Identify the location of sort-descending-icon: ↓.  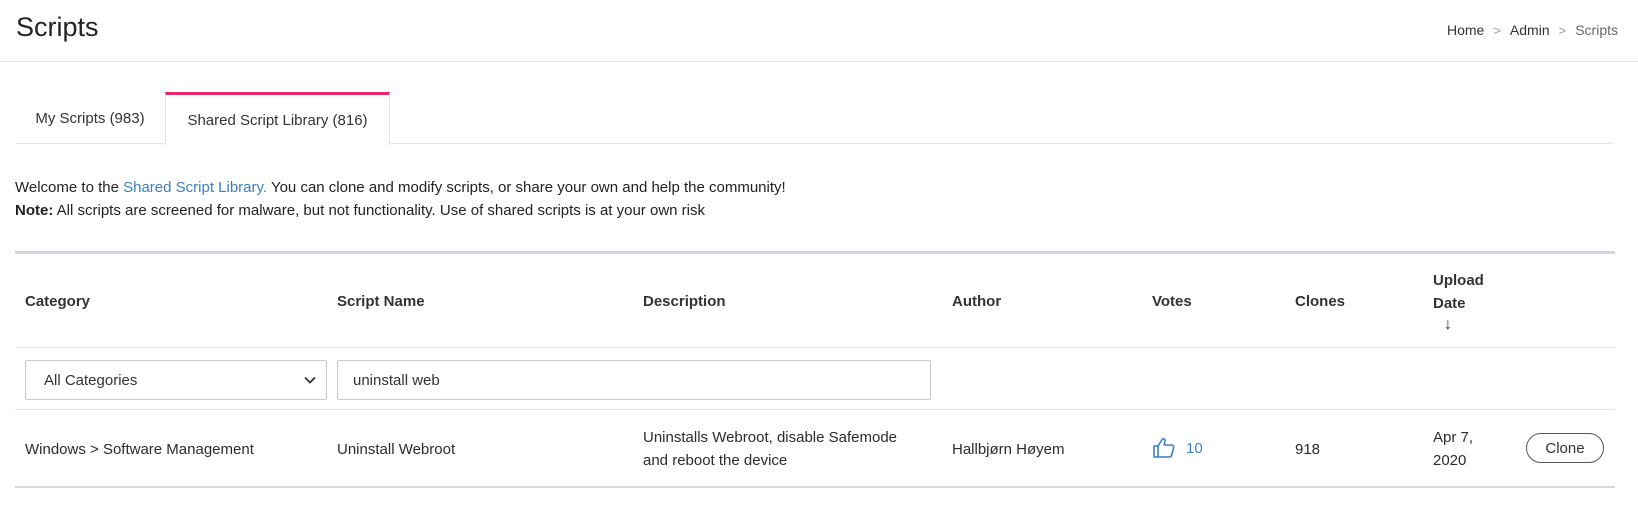
(1448, 324).